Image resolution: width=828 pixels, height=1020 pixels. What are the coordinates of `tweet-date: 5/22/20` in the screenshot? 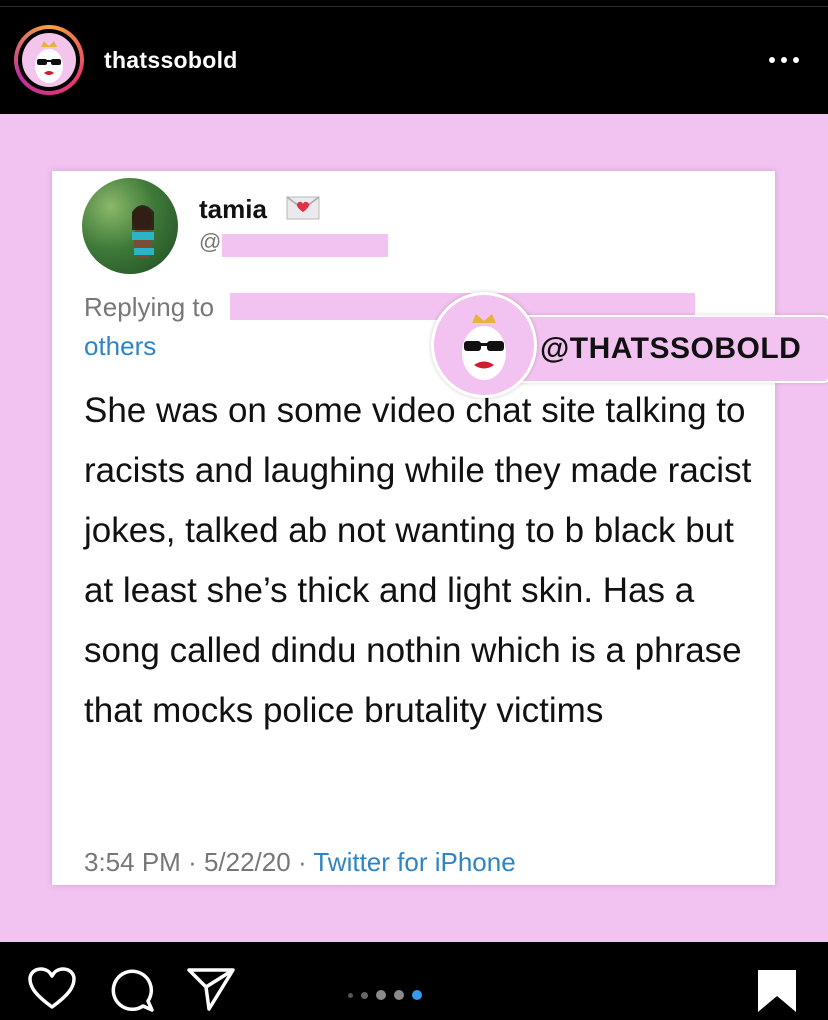 It's located at (247, 862).